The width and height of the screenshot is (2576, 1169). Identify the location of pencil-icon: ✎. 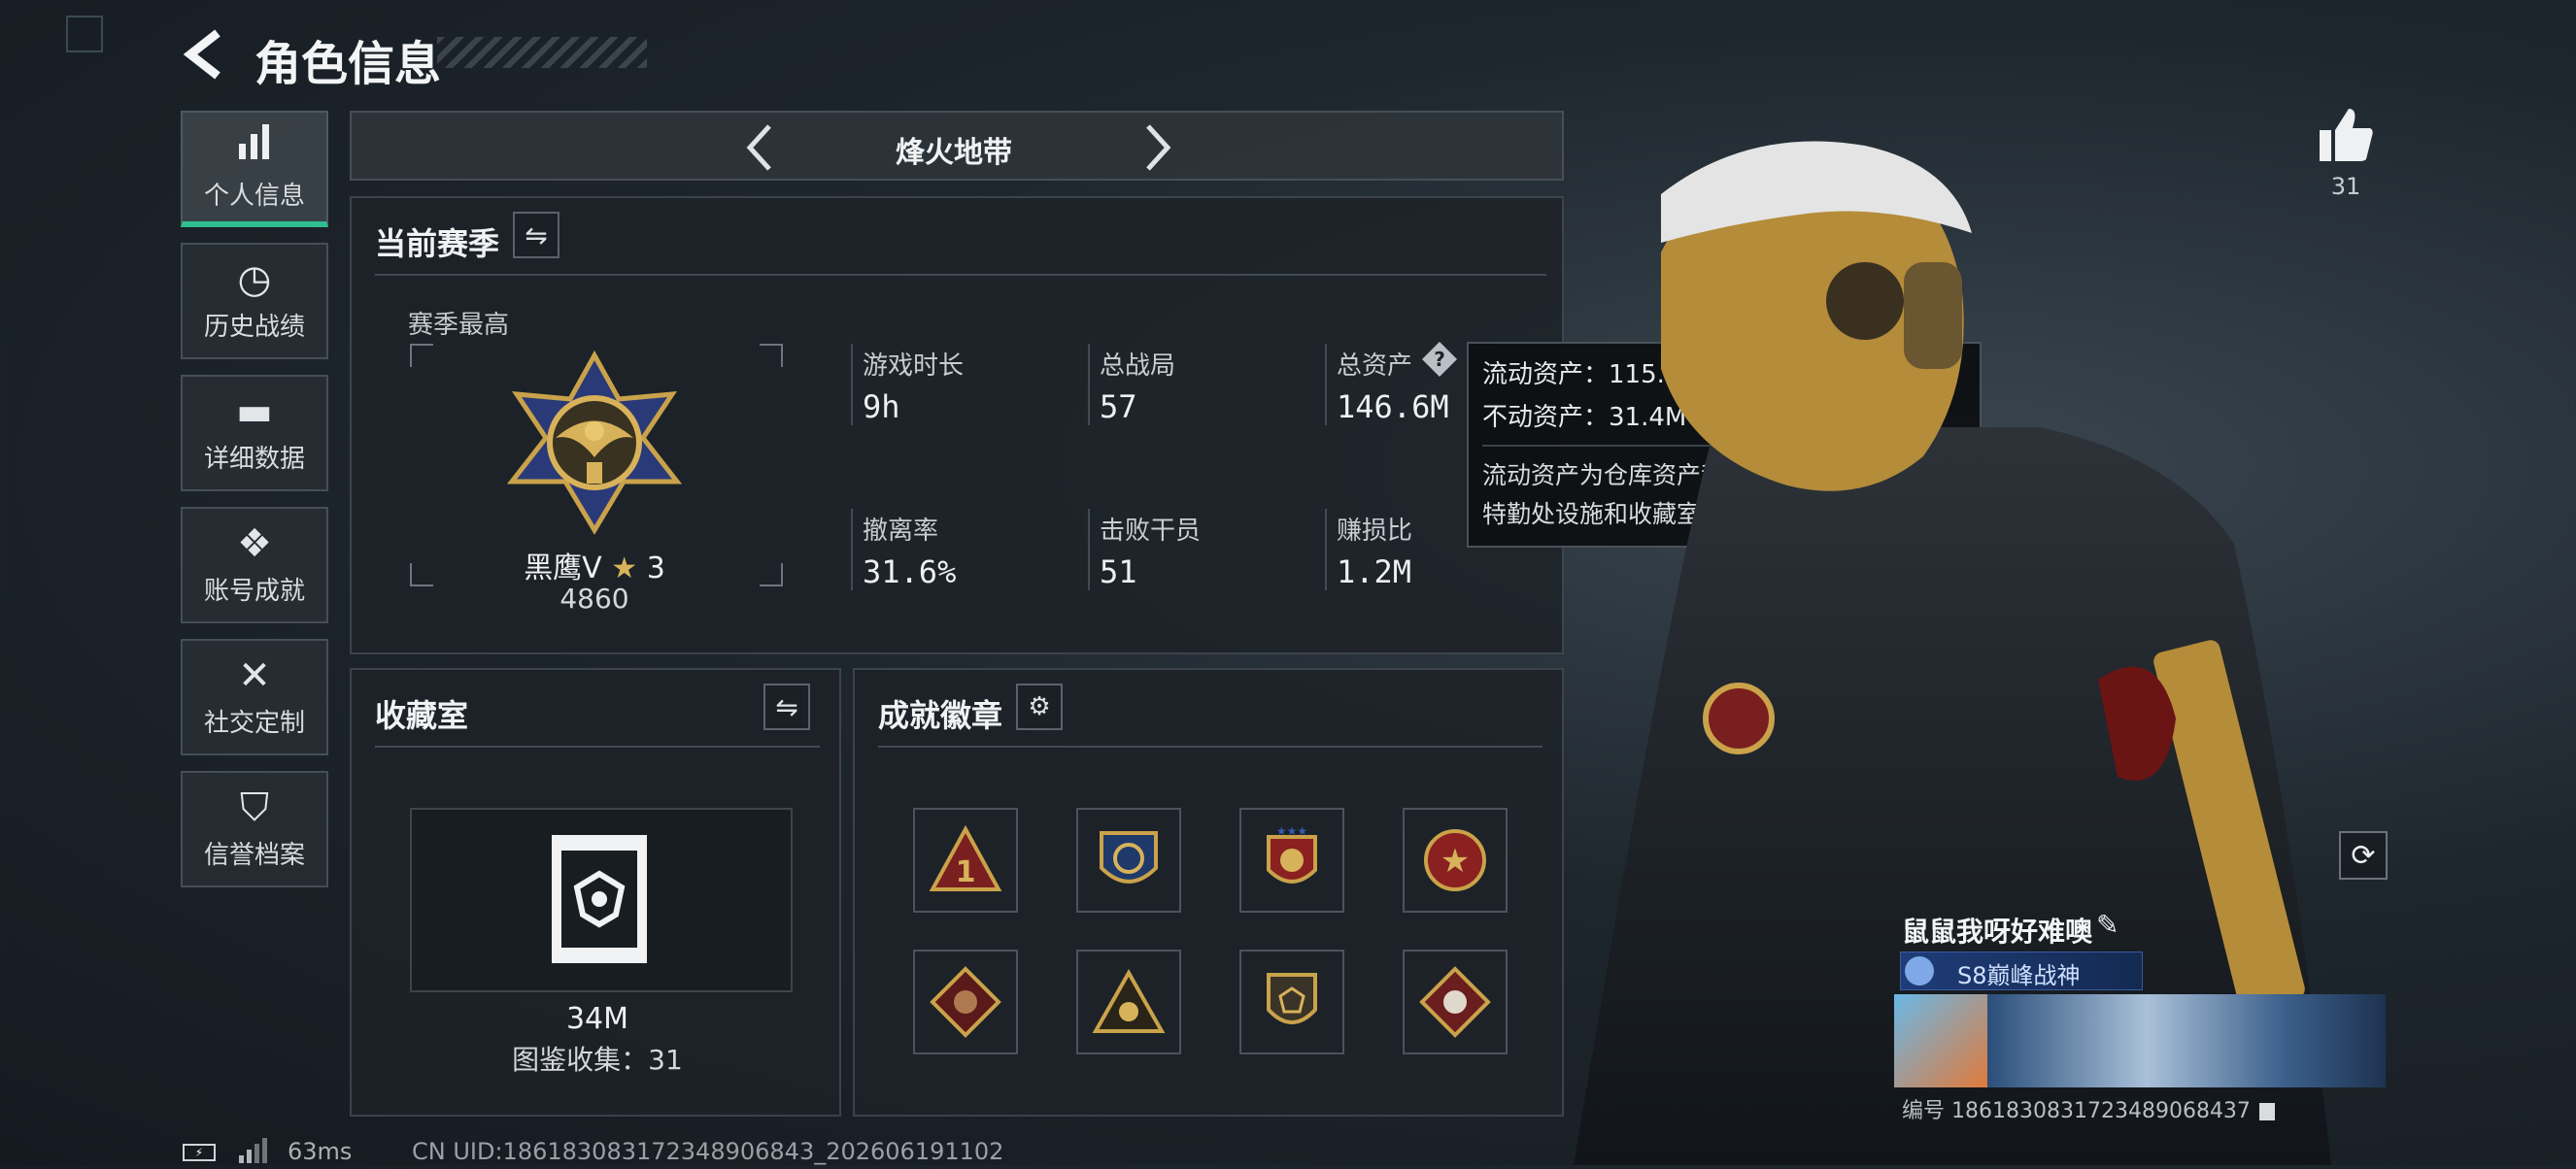
(2107, 925).